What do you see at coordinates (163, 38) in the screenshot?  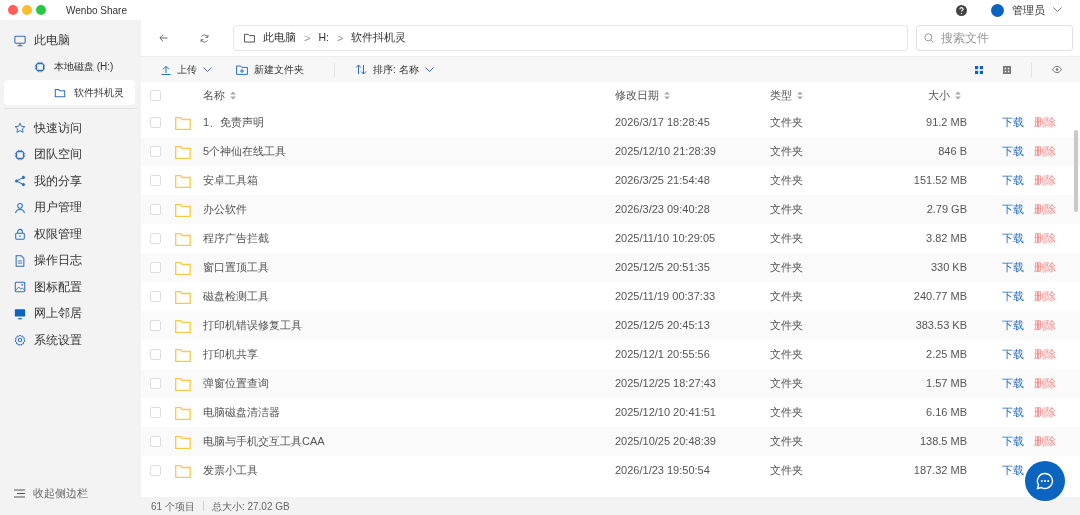 I see `back-icon` at bounding box center [163, 38].